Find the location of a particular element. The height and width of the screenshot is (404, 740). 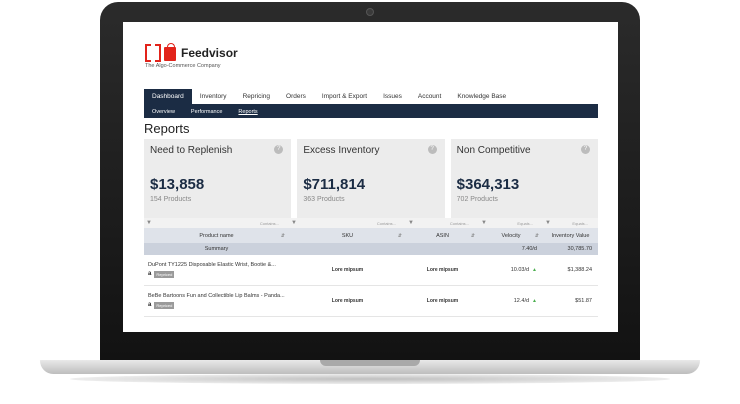

nav-import-export: Import & Export is located at coordinates (344, 96).